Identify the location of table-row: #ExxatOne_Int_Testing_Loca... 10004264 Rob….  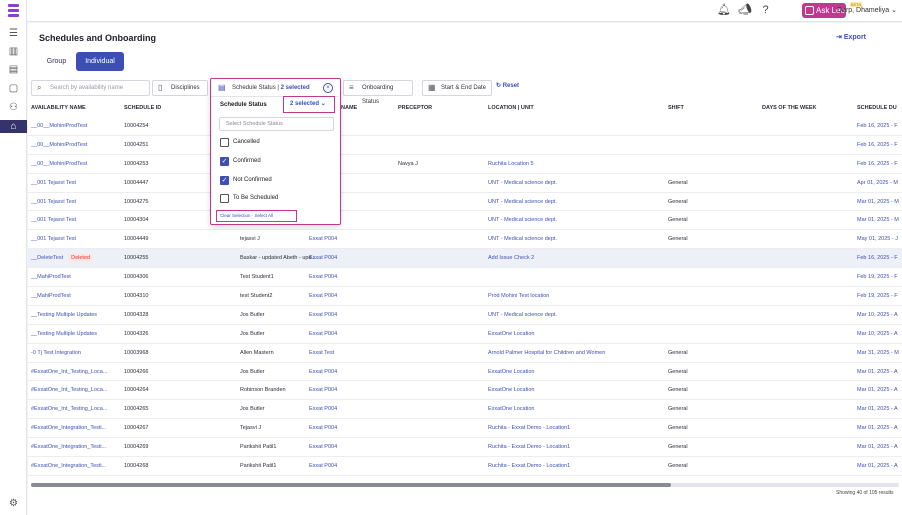
(465, 391).